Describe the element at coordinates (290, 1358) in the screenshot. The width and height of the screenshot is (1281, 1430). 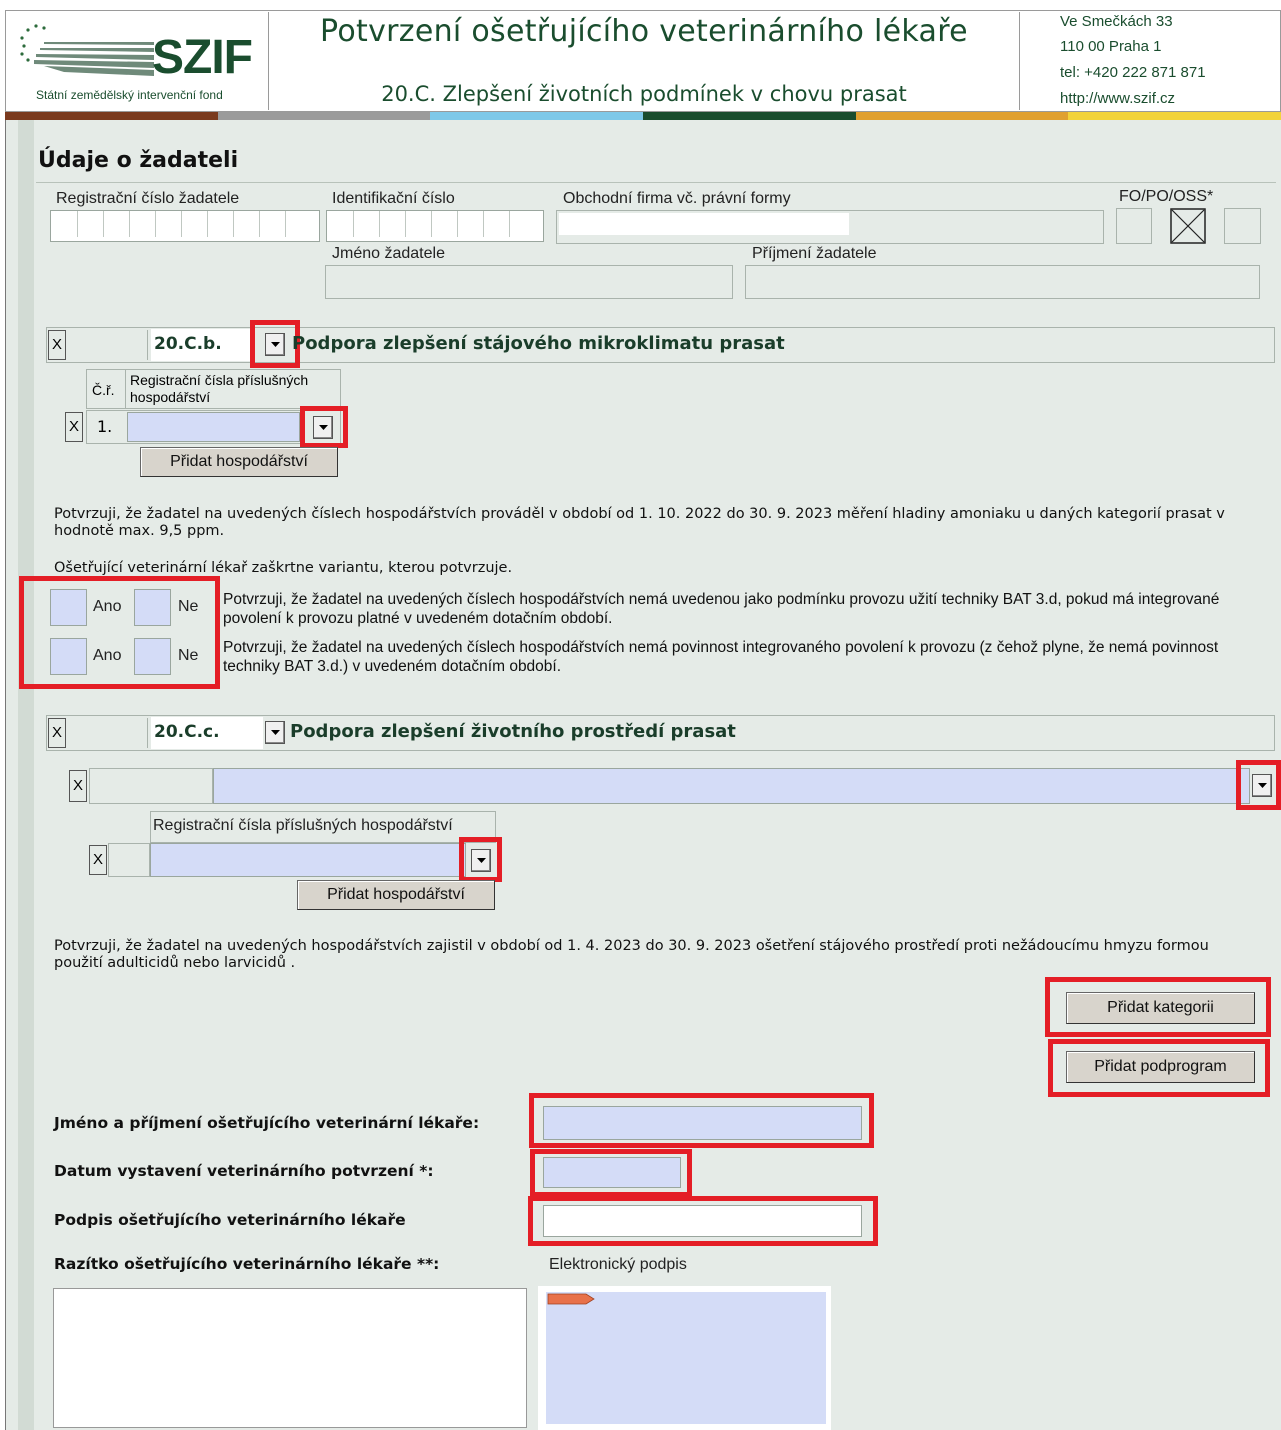
I see `stamp-area` at that location.